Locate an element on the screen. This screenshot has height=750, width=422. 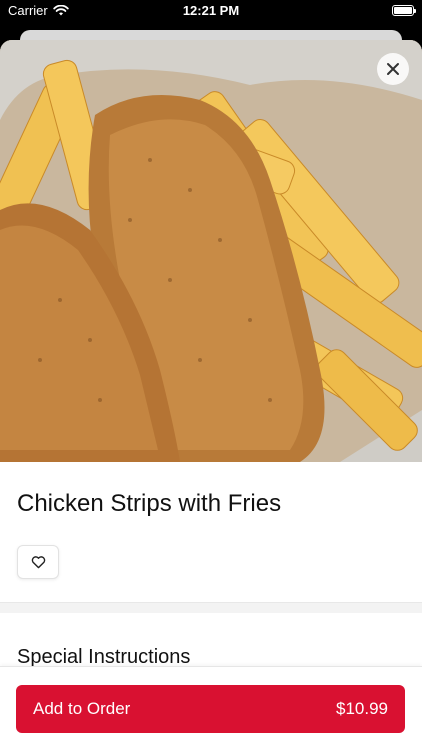
section-divider is located at coordinates (211, 607).